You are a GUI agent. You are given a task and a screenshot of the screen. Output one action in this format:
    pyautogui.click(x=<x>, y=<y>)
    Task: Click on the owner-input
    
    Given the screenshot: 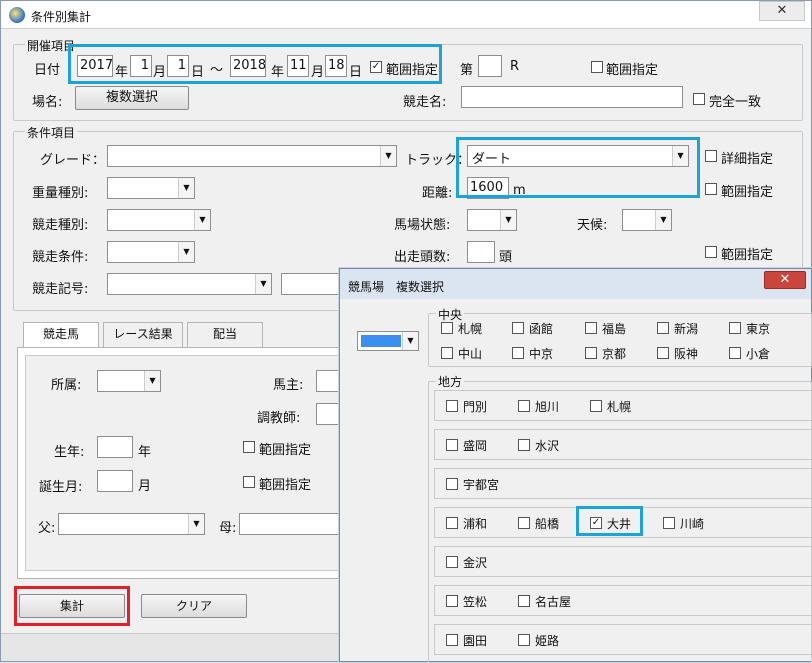 What is the action you would take?
    pyautogui.click(x=328, y=381)
    